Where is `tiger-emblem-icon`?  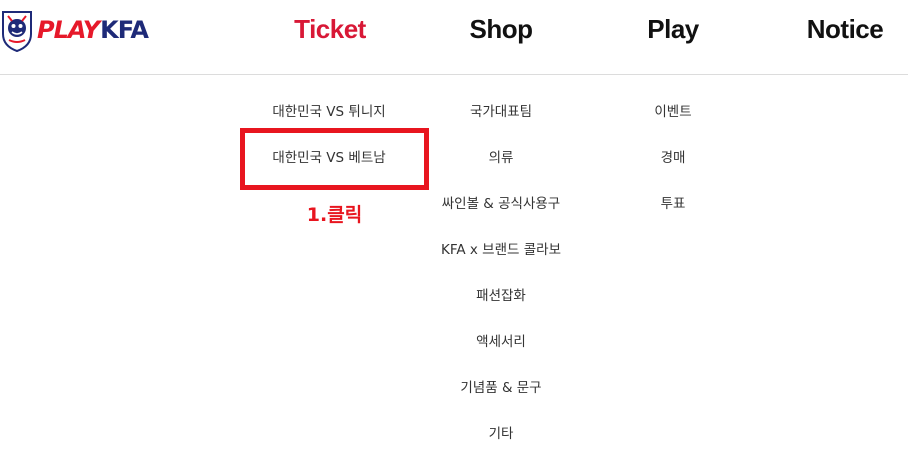 tiger-emblem-icon is located at coordinates (17, 31).